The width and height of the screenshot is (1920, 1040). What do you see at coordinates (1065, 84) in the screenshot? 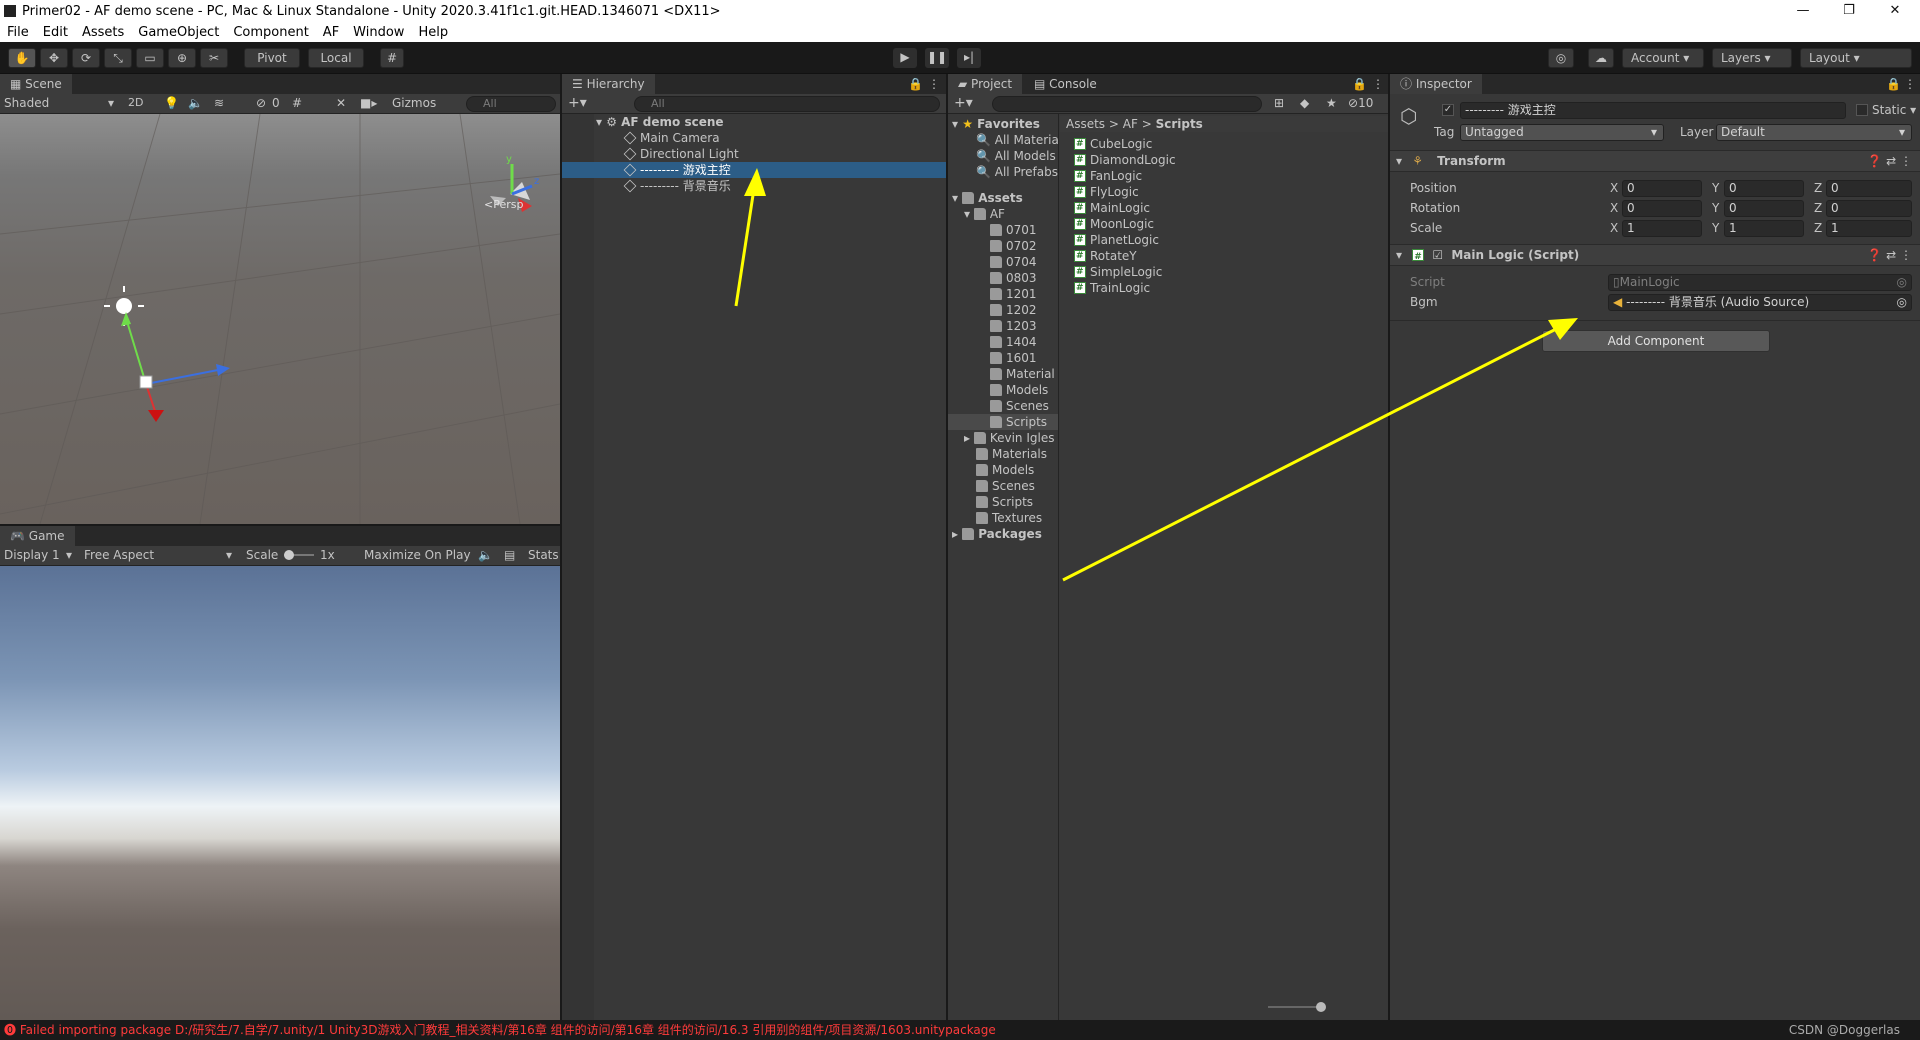
I see `tab-console: ▤ Console` at bounding box center [1065, 84].